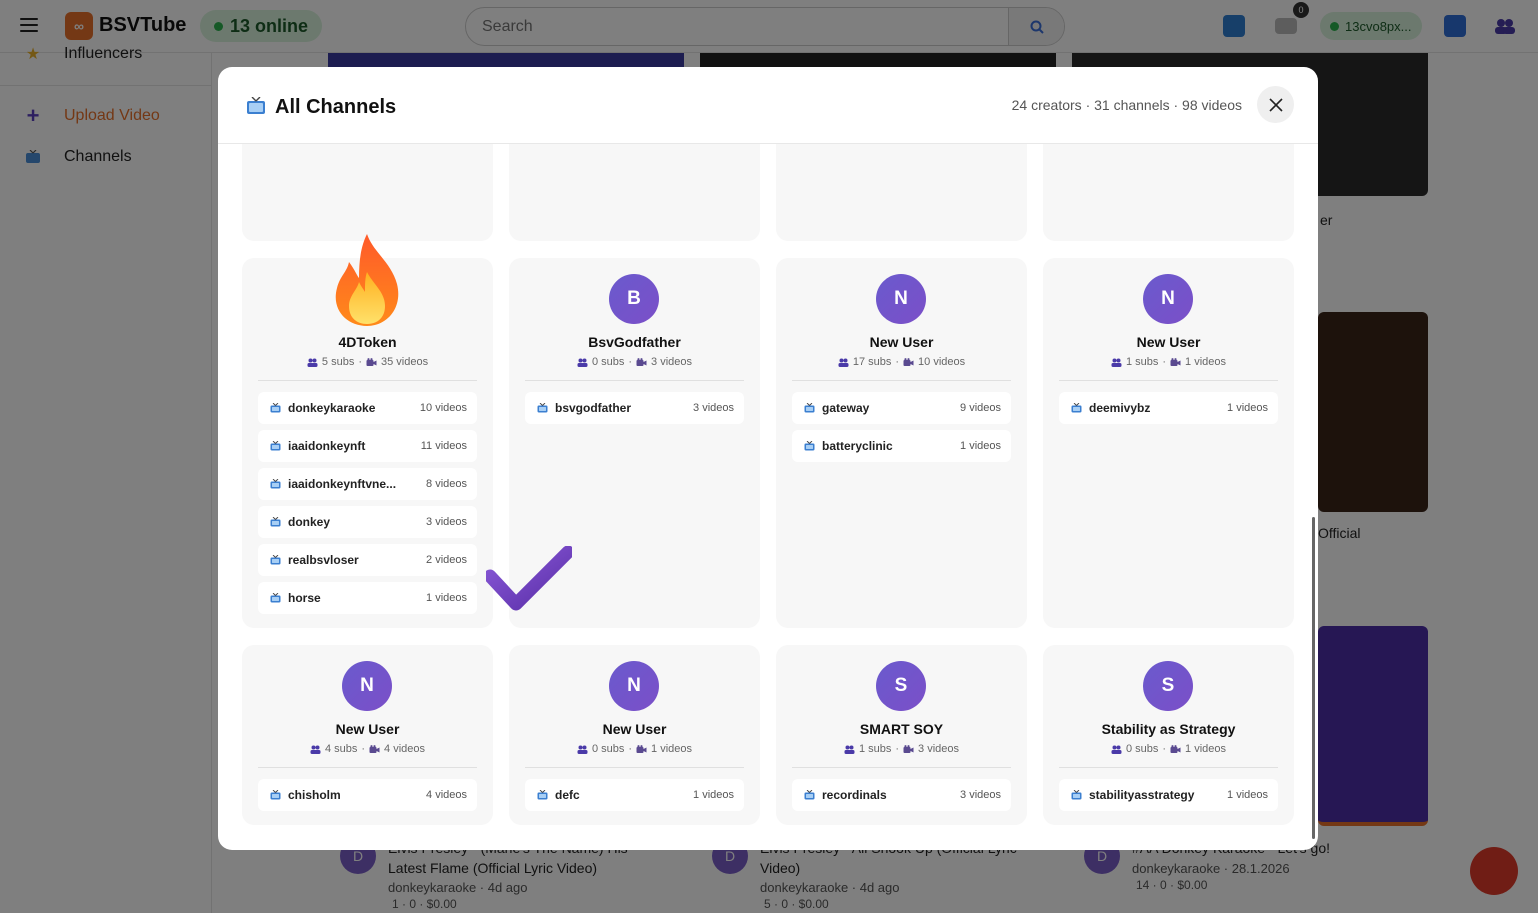 The height and width of the screenshot is (913, 1538). I want to click on creator-card: N New User 4 subs · 4 videos chisholm 4 videos, so click(367, 735).